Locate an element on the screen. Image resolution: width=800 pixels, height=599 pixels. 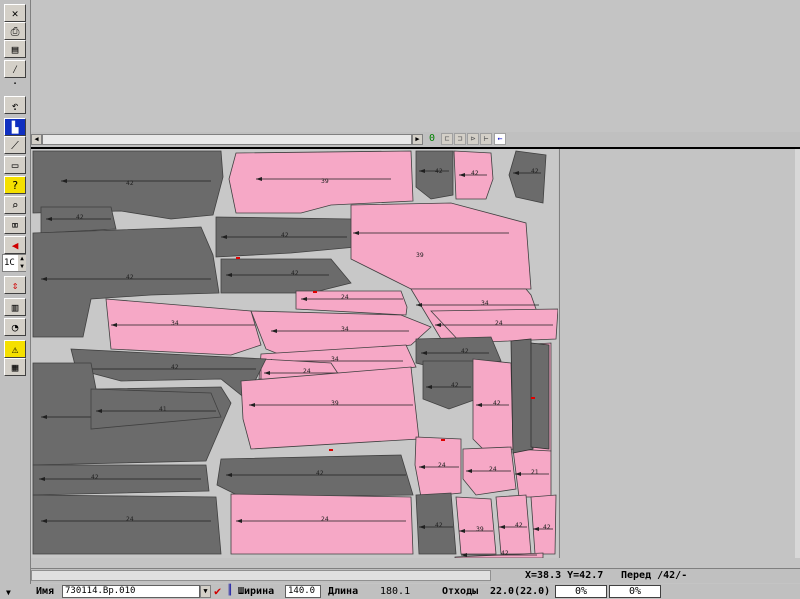
flip-icon: ⇕ is located at coordinates (15, 285).